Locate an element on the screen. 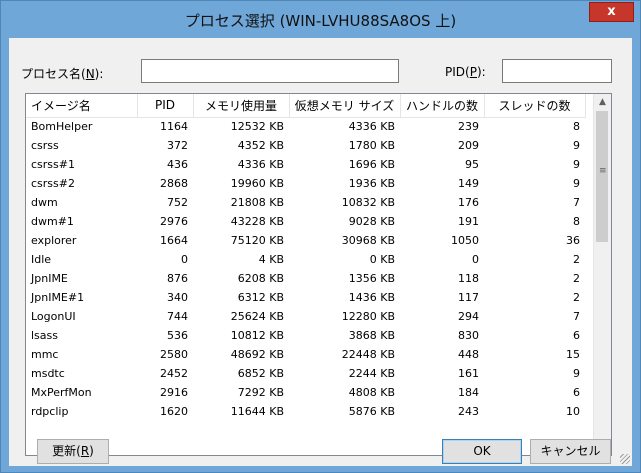 This screenshot has width=641, height=473. cell-image-name: Idle is located at coordinates (41, 259).